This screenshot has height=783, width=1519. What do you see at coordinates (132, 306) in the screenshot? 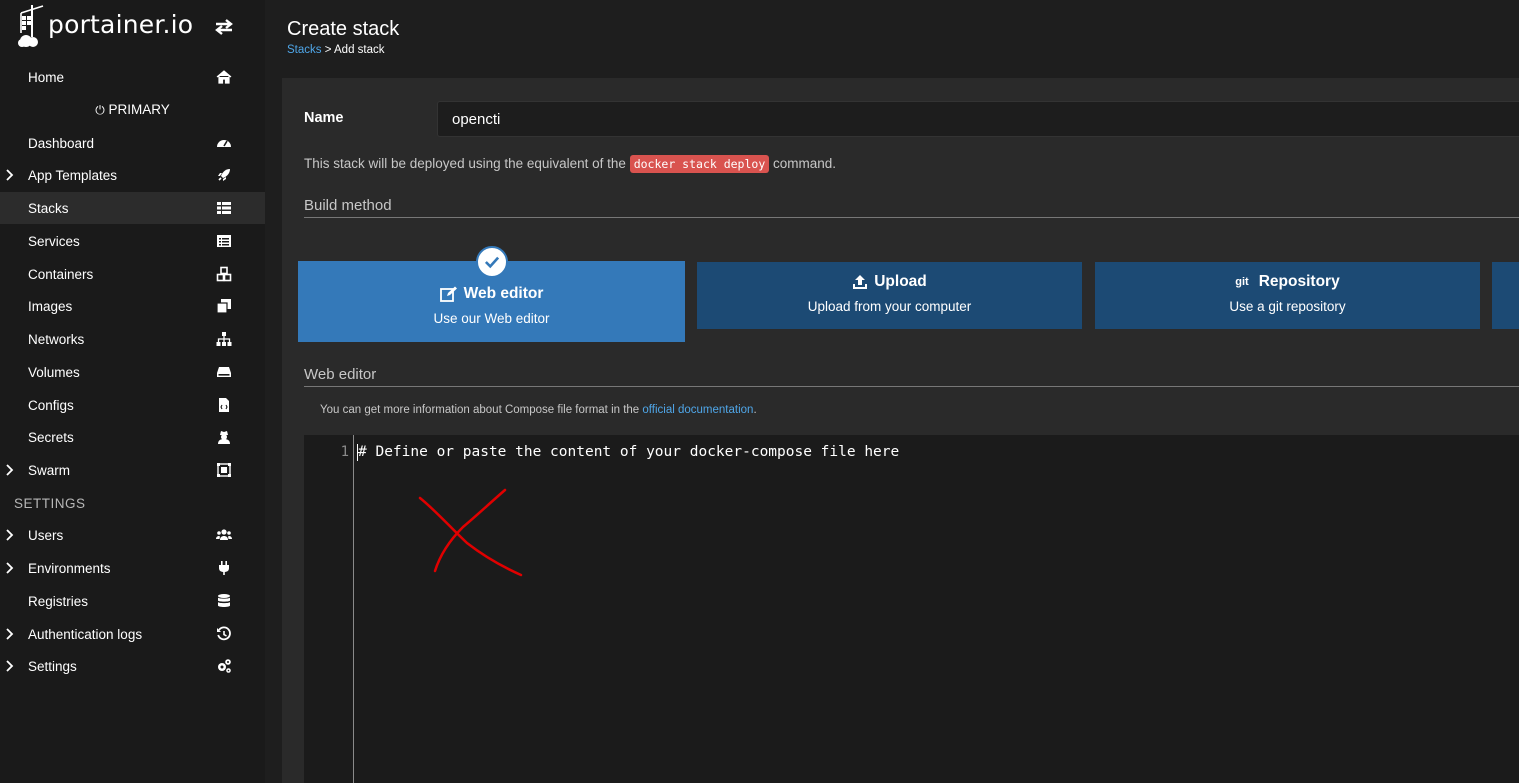
I see `sidebar-item-images: Images` at bounding box center [132, 306].